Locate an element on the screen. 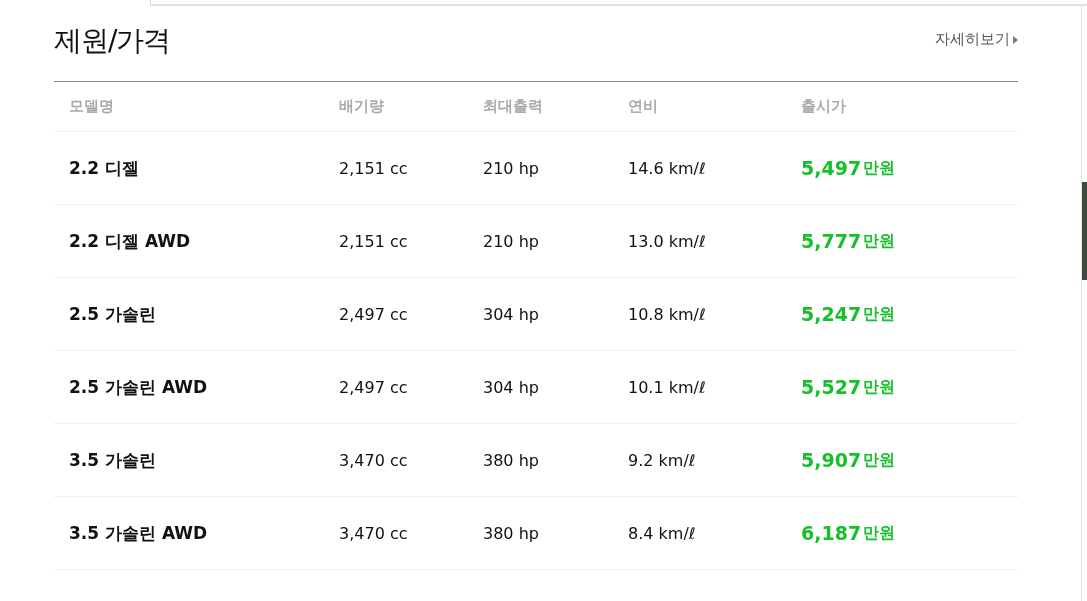 The height and width of the screenshot is (601, 1087). price-value: 5,247 is located at coordinates (831, 314).